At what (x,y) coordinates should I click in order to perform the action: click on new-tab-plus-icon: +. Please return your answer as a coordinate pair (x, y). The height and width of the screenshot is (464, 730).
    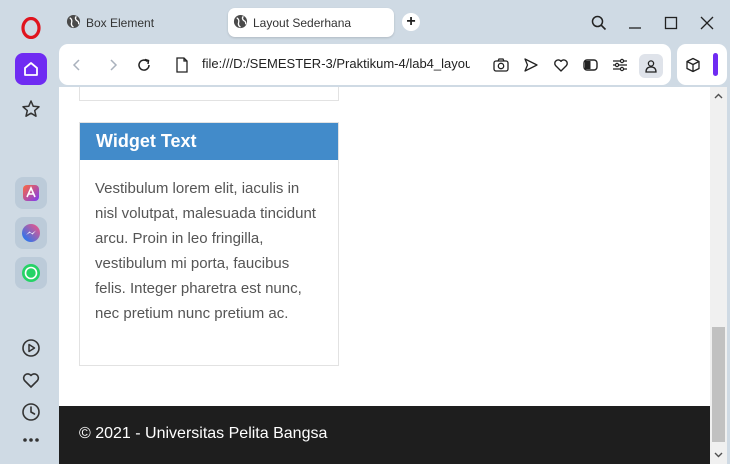
    Looking at the image, I should click on (411, 22).